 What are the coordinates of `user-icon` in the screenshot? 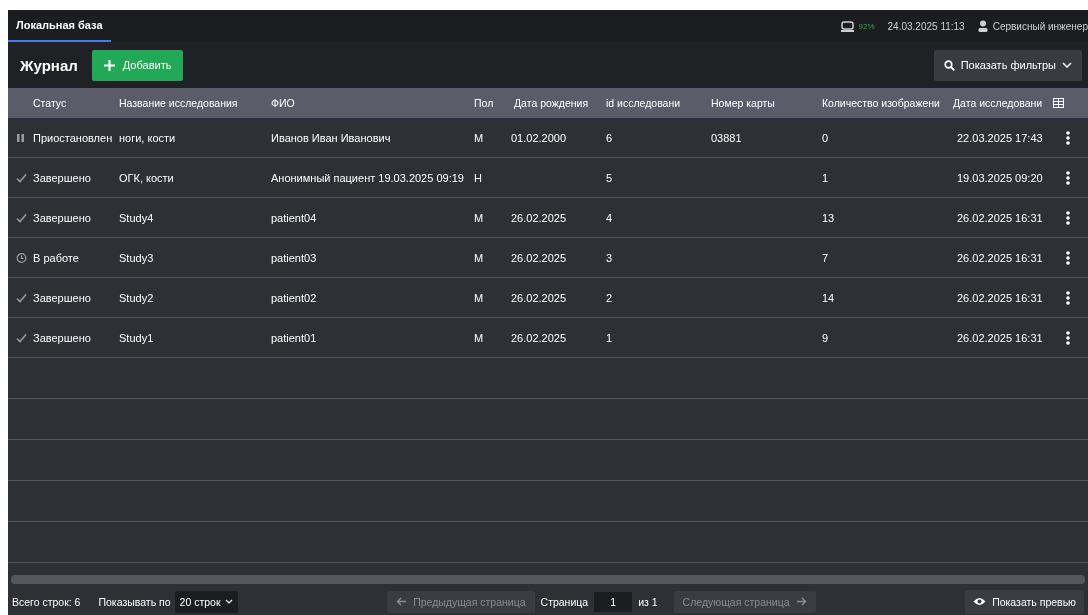 It's located at (982, 26).